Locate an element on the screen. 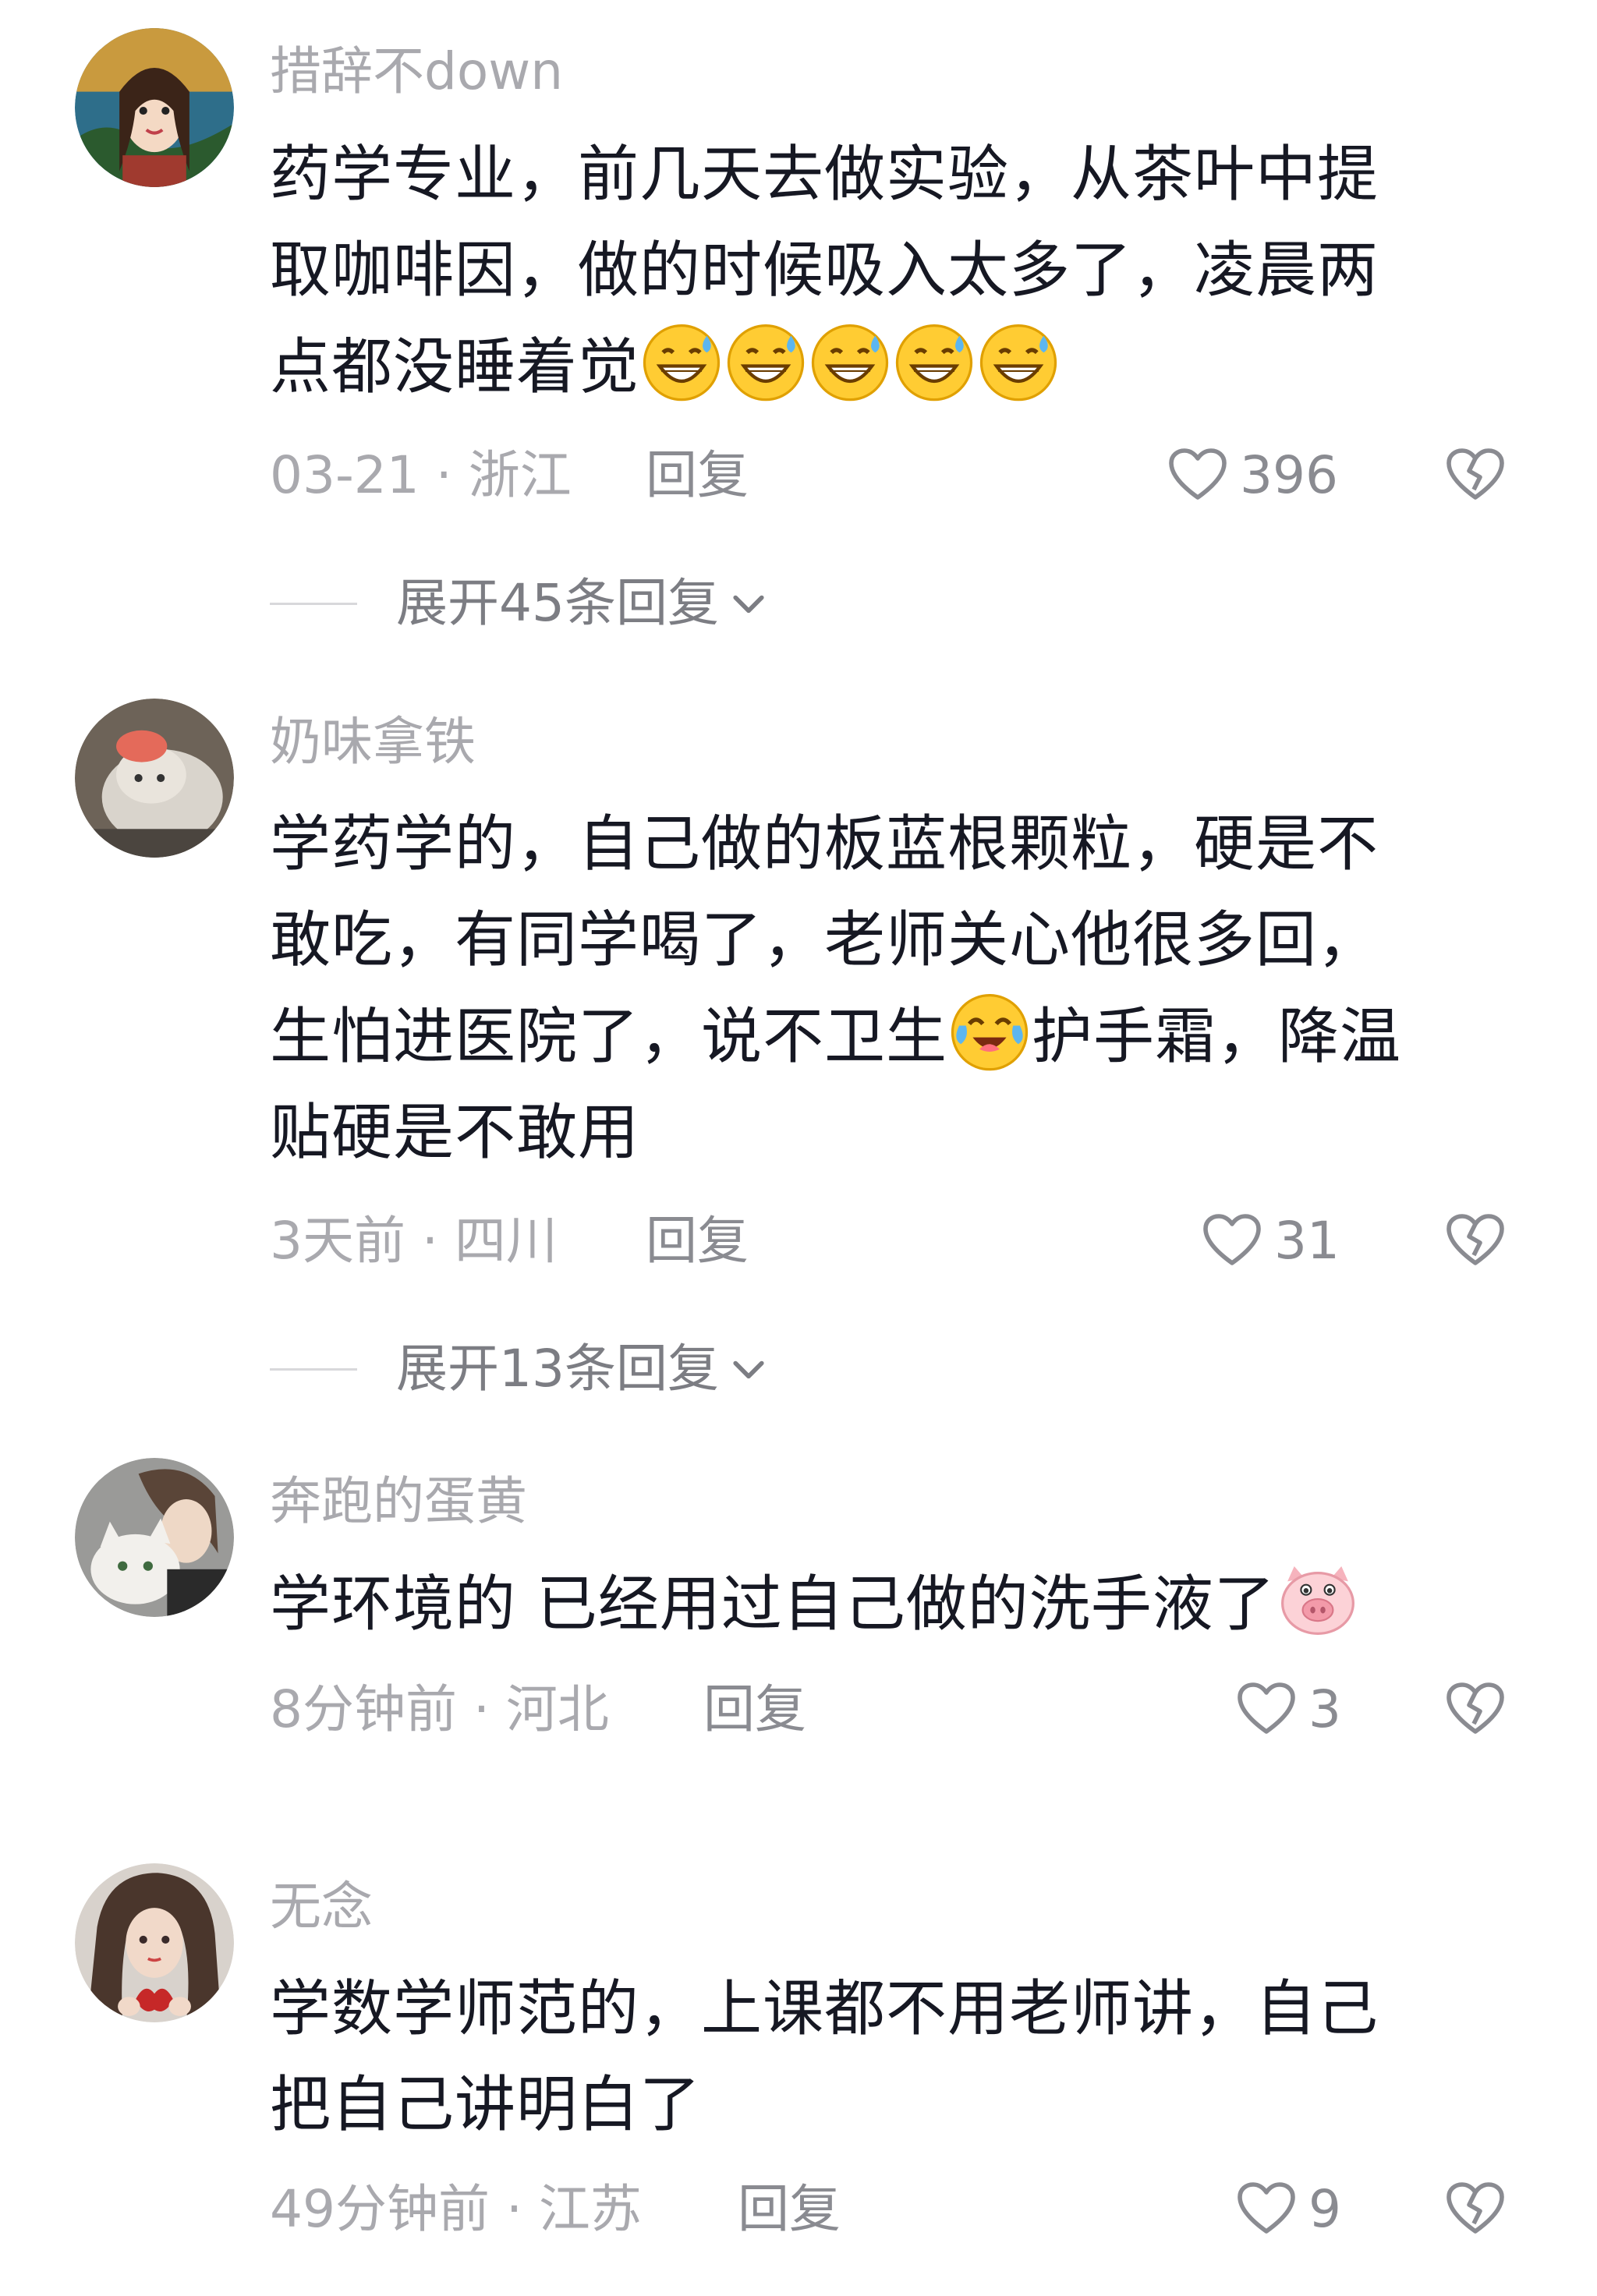 This screenshot has width=1597, height=2296. username: 奔跑的蛋黄 is located at coordinates (398, 1501).